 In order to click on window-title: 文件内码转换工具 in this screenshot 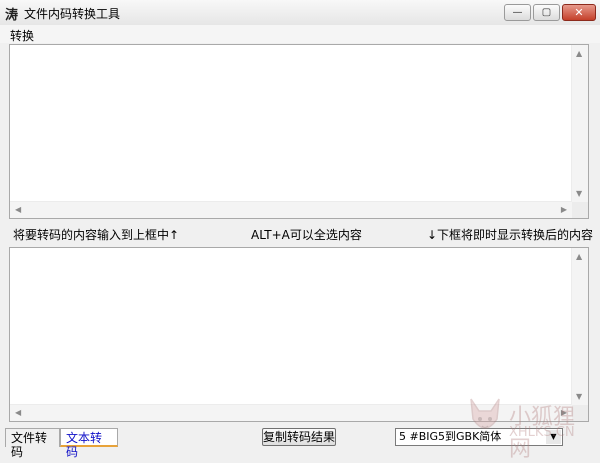, I will do `click(72, 14)`.